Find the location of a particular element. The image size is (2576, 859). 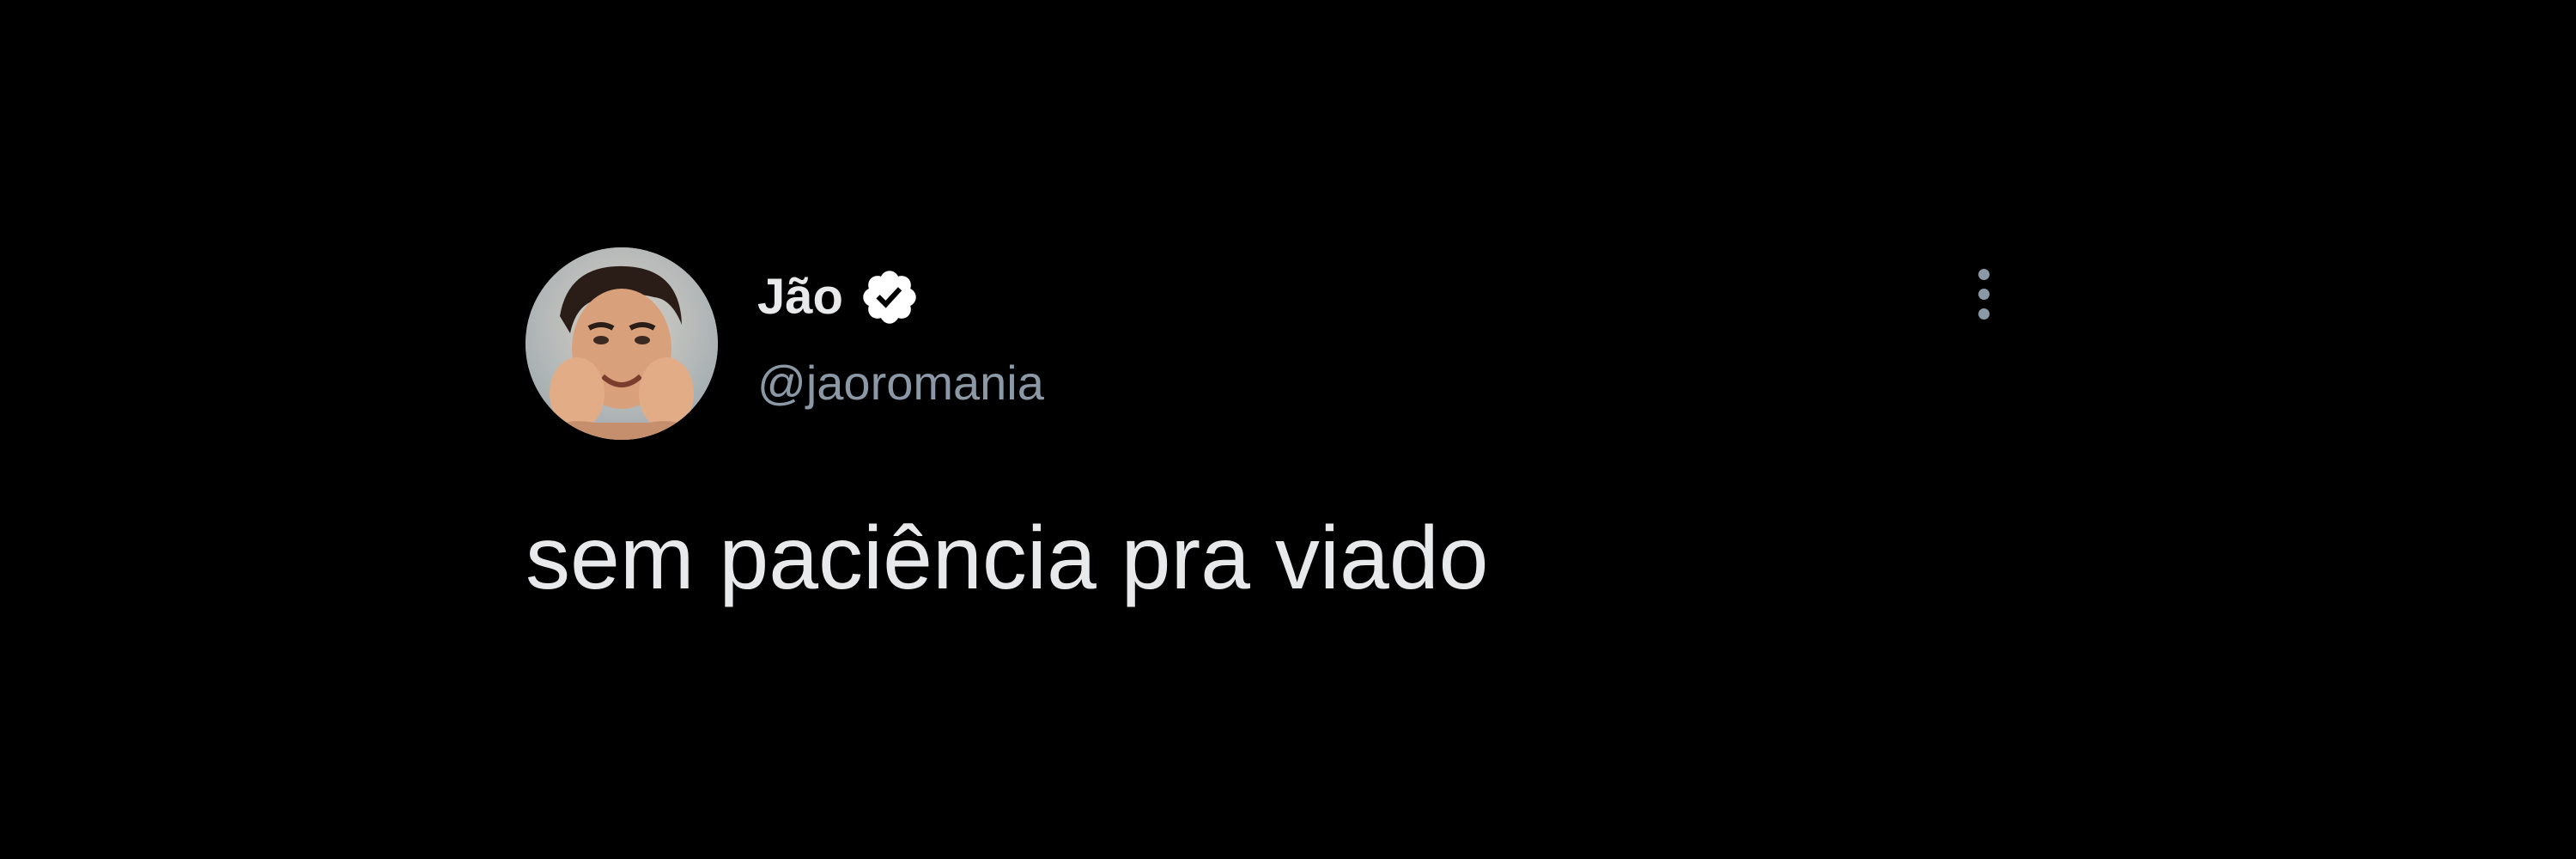

author-handle: @jaoromania is located at coordinates (900, 383).